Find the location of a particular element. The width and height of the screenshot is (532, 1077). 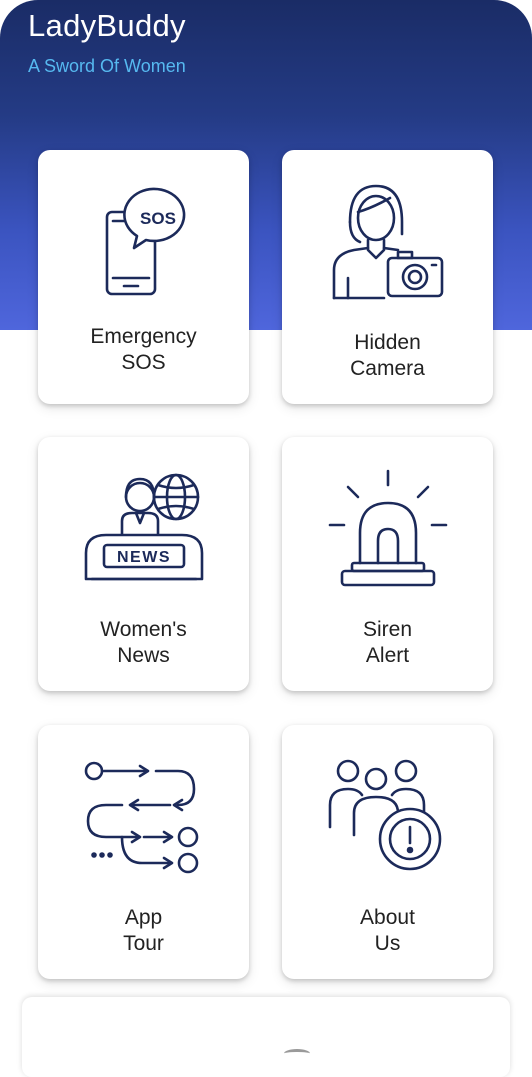

app-tour-label: App Tour is located at coordinates (143, 931).